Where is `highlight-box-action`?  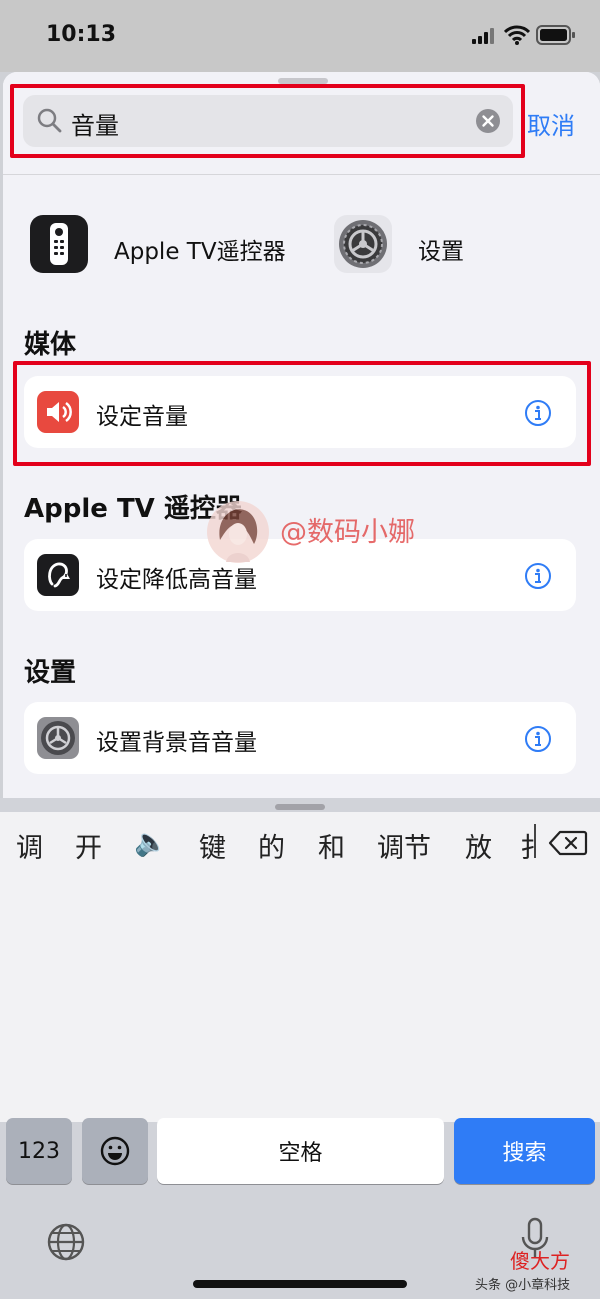
highlight-box-action is located at coordinates (302, 413).